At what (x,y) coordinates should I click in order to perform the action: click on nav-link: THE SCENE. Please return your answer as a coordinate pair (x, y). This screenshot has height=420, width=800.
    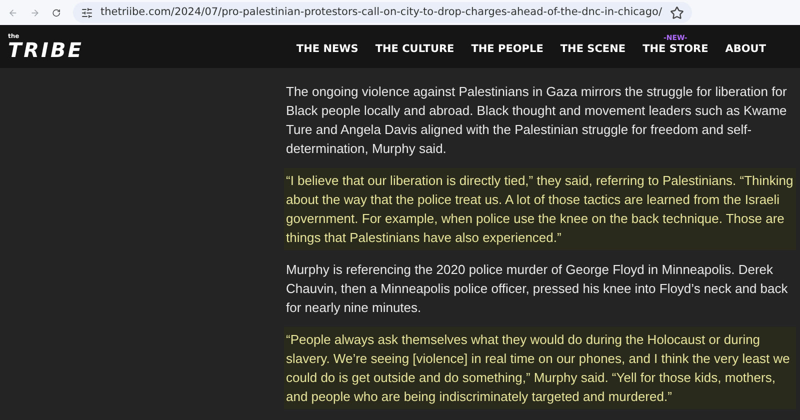
    Looking at the image, I should click on (593, 50).